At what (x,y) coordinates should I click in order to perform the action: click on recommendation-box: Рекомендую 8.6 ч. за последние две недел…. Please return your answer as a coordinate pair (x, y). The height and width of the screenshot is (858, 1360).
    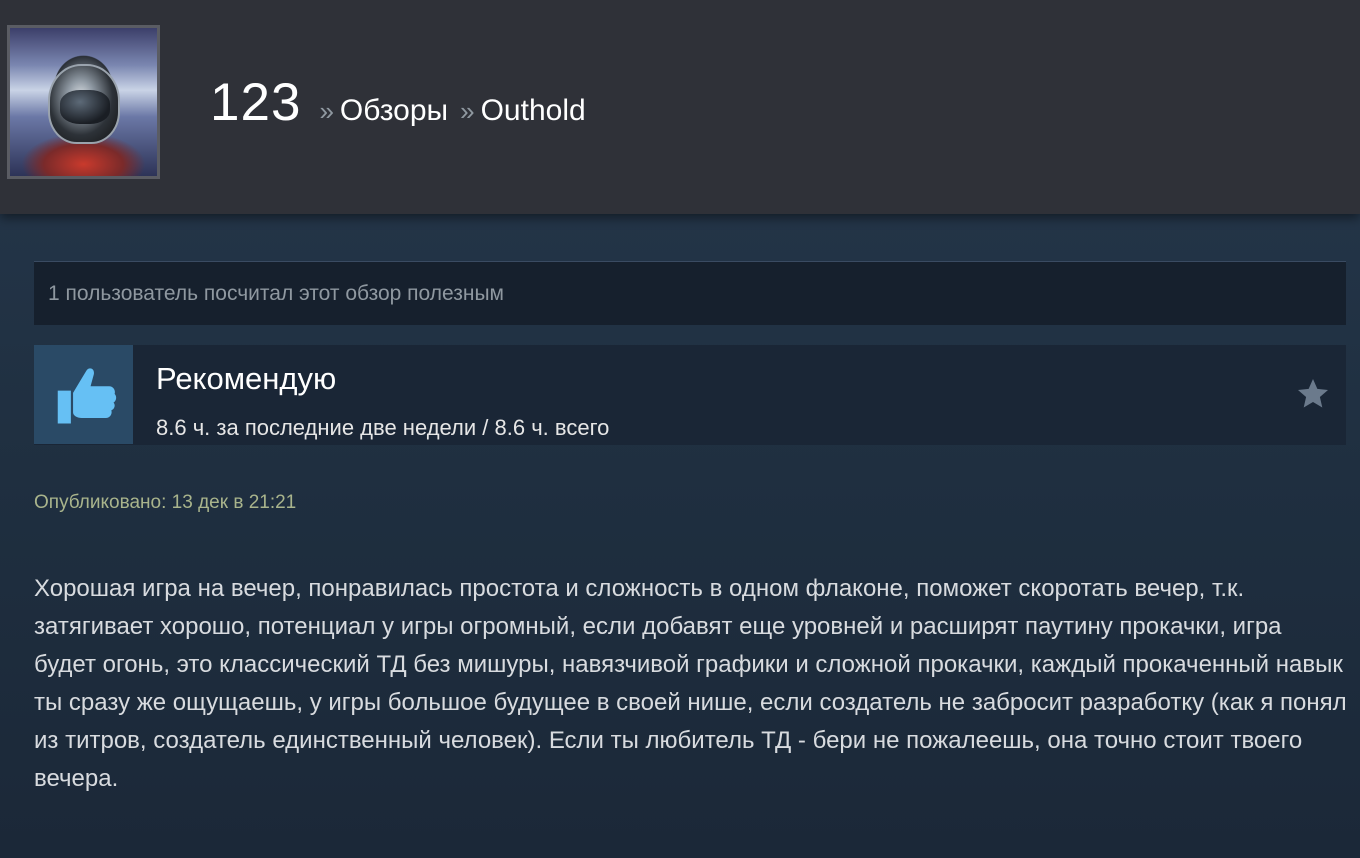
    Looking at the image, I should click on (690, 395).